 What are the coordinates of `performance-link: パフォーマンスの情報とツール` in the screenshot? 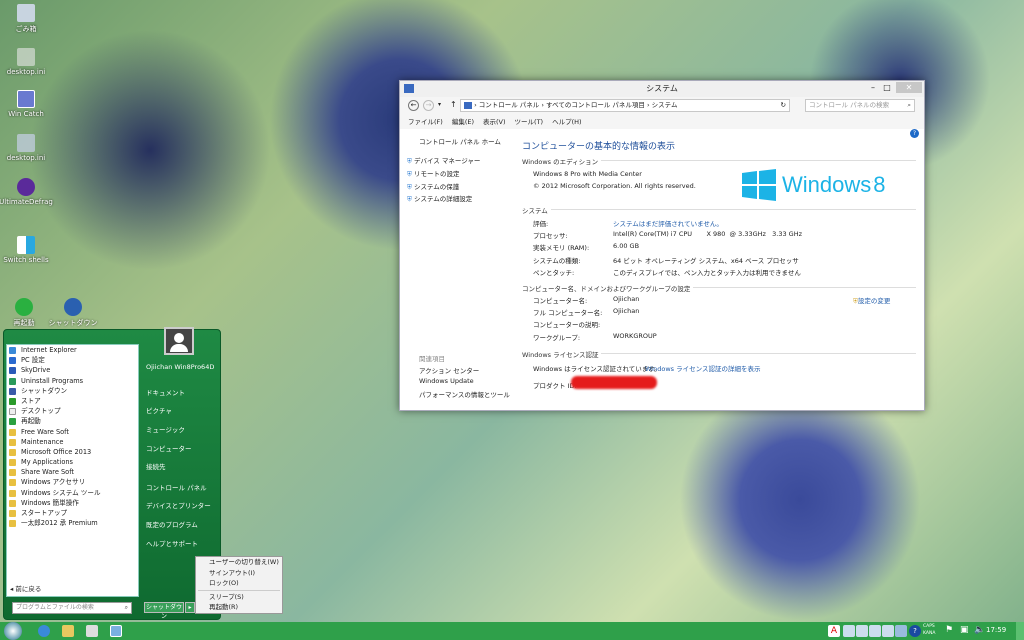 It's located at (464, 394).